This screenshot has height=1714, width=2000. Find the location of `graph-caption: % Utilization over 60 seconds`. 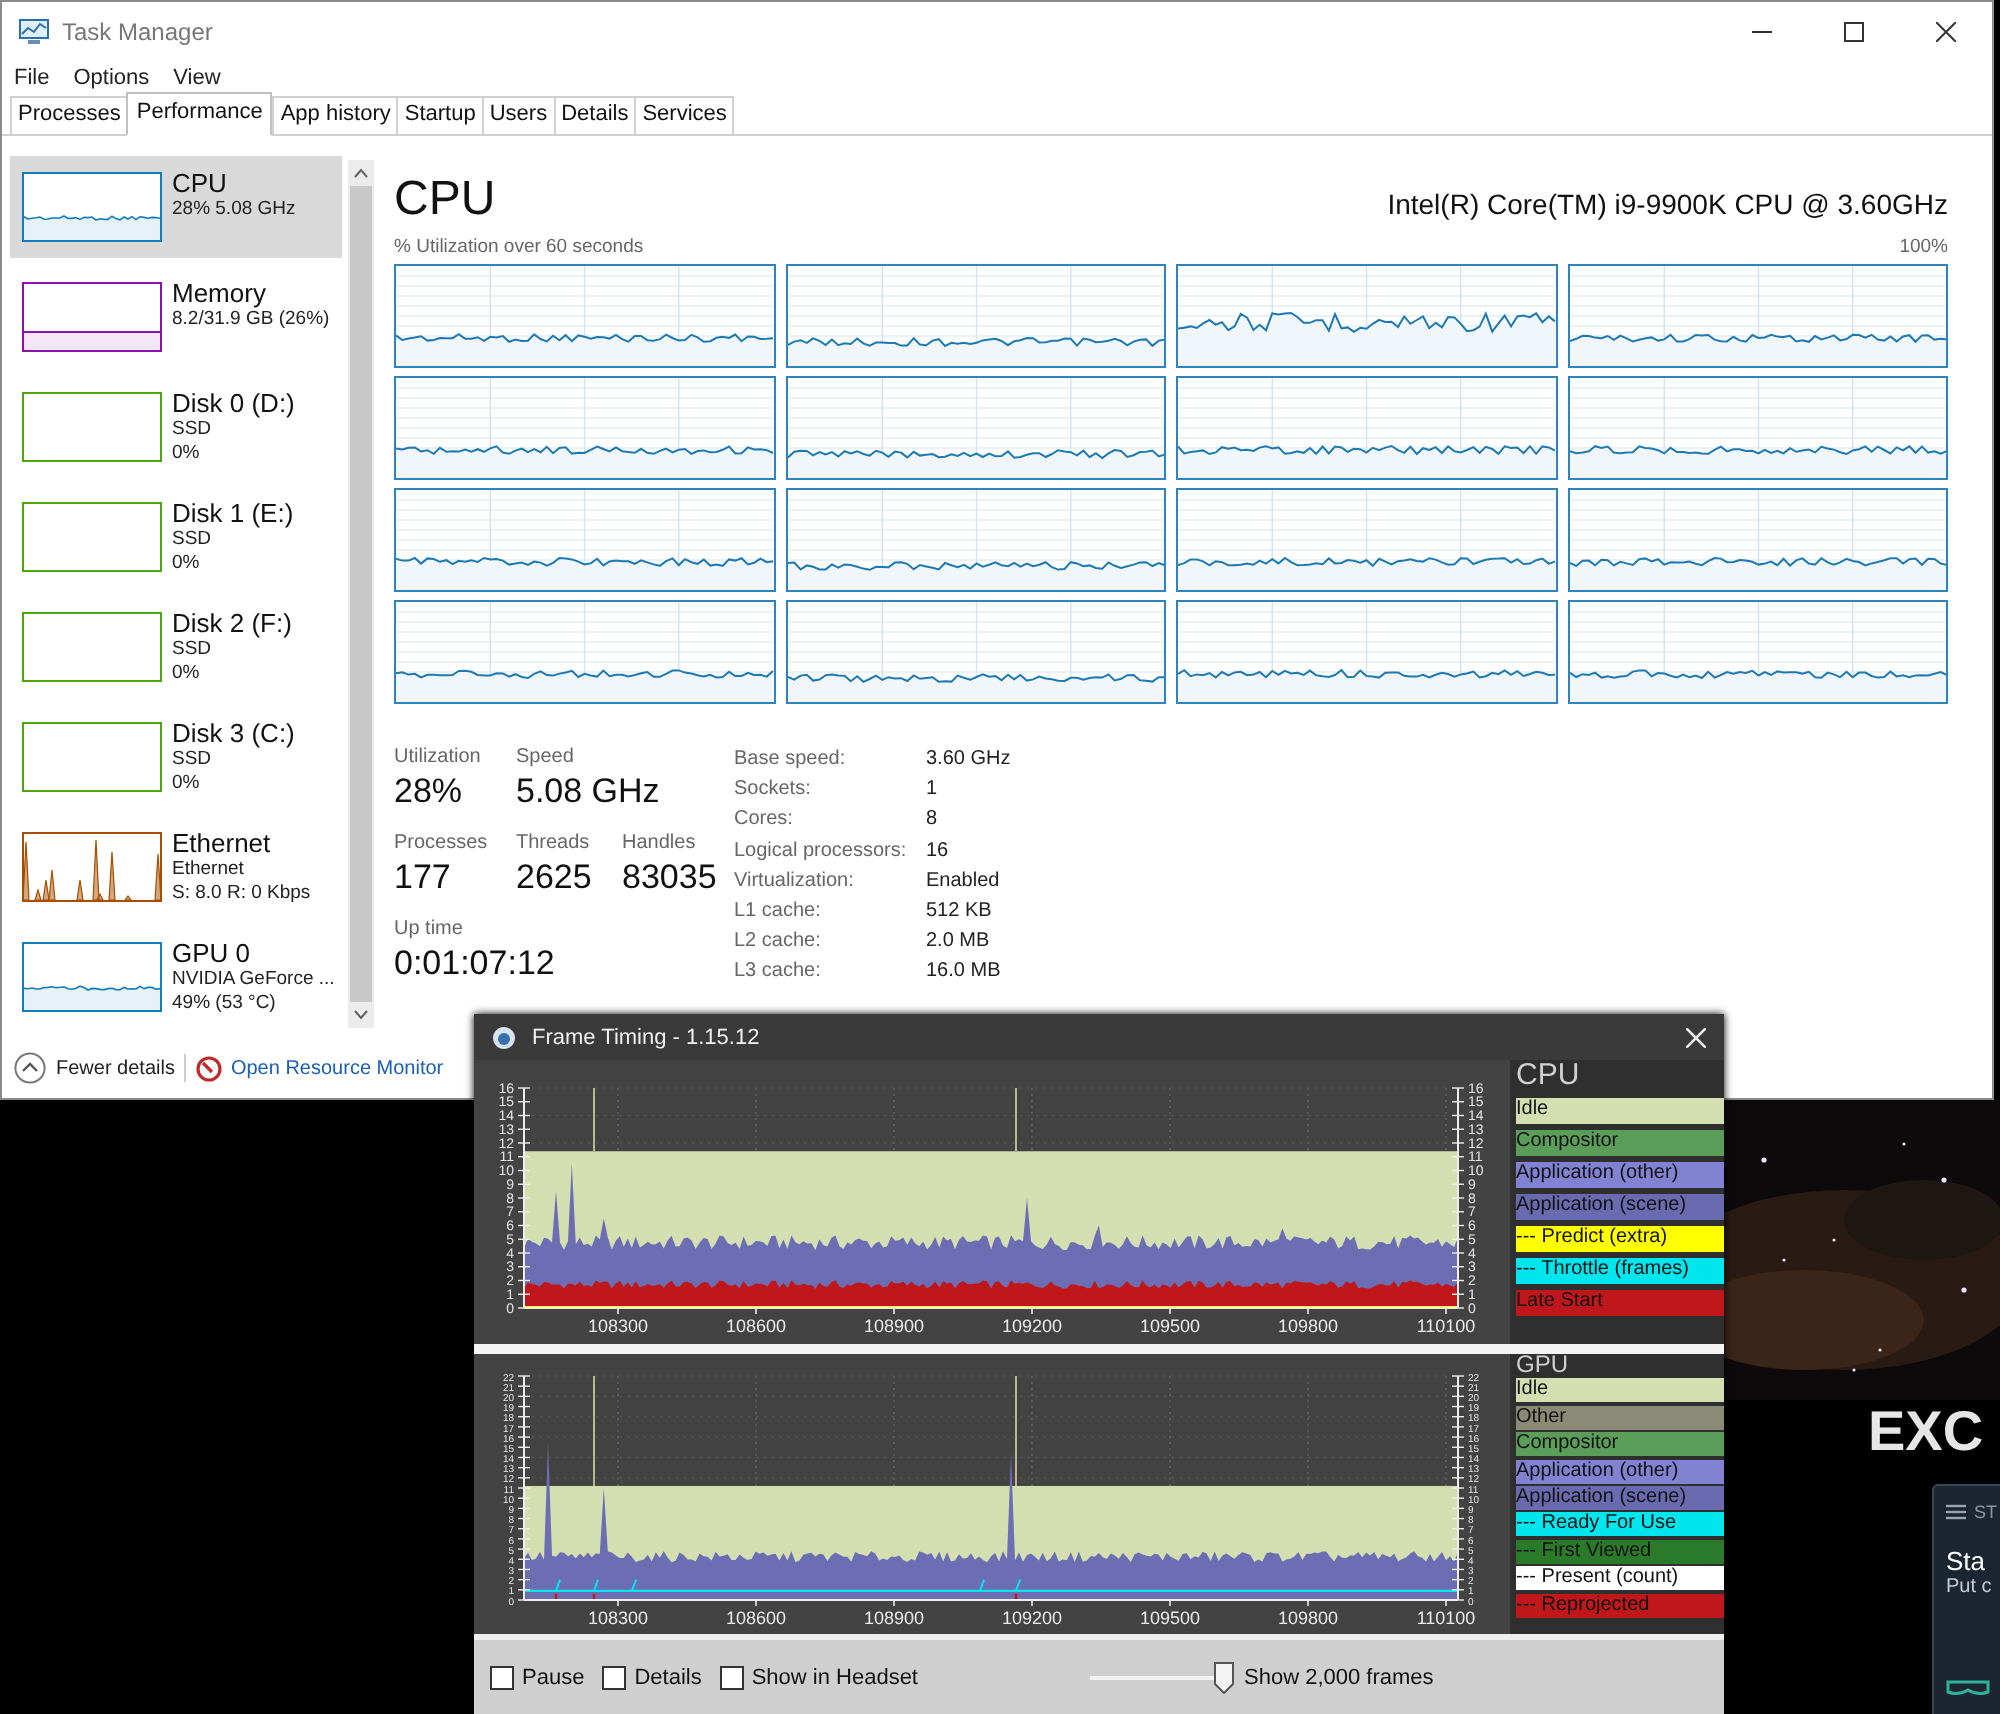

graph-caption: % Utilization over 60 seconds is located at coordinates (519, 248).